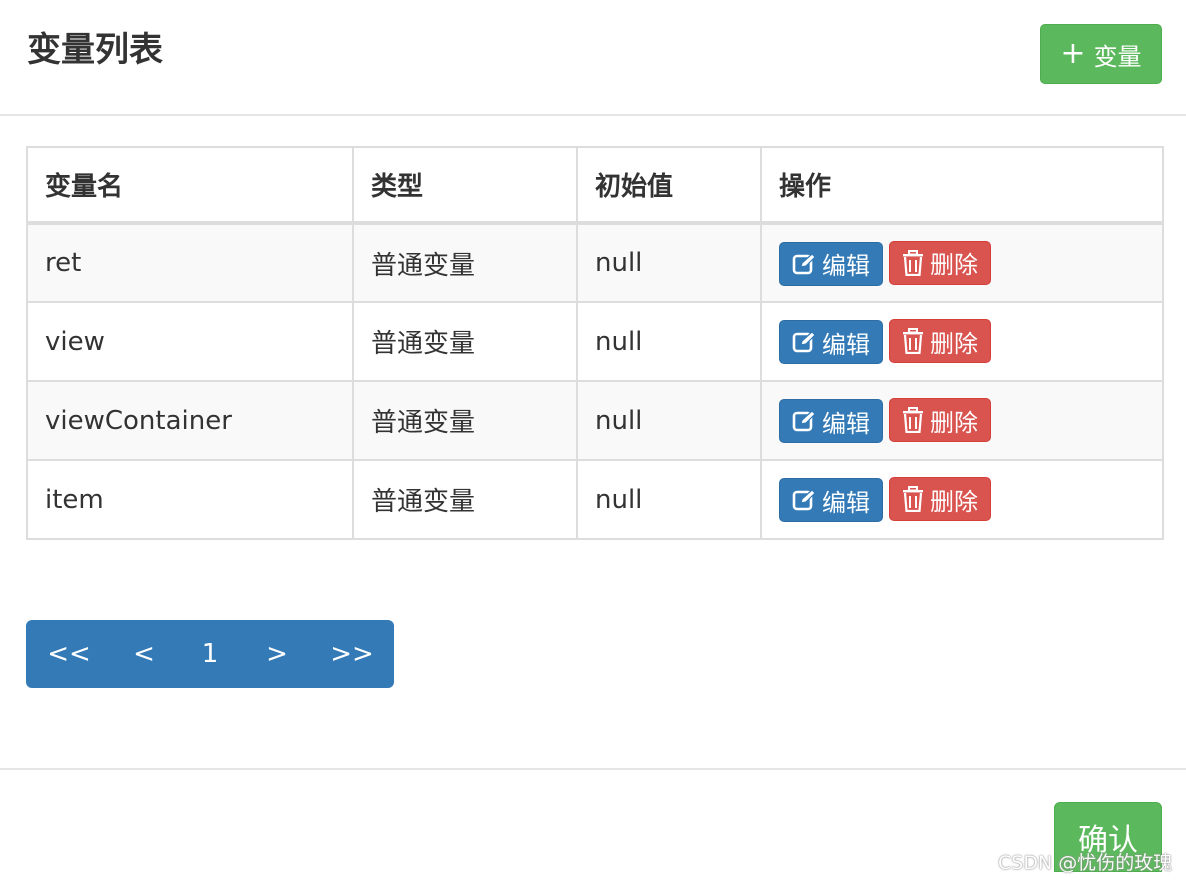  Describe the element at coordinates (69, 654) in the screenshot. I see `page-first-button: <<` at that location.